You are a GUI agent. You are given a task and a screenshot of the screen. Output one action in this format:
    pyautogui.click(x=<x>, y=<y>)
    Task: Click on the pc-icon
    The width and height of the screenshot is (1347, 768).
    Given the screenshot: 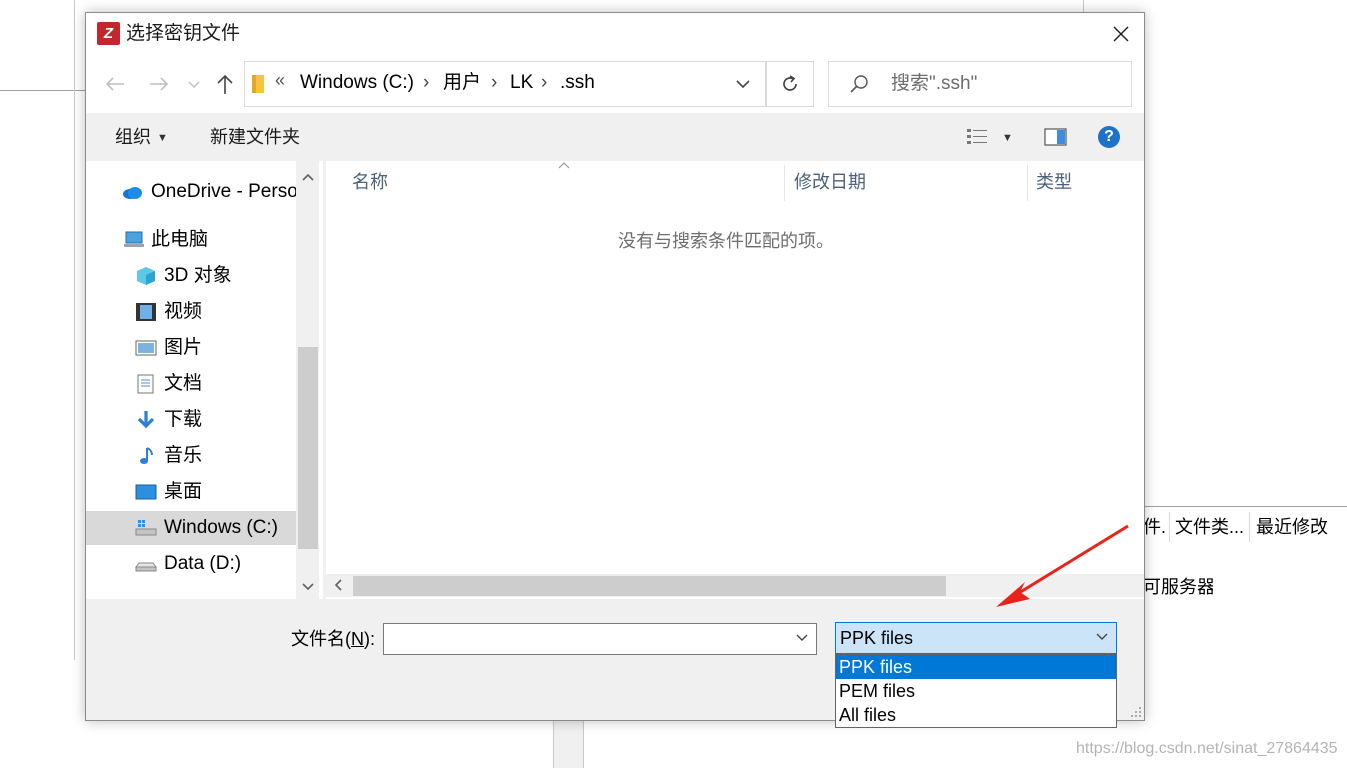 What is the action you would take?
    pyautogui.click(x=134, y=239)
    